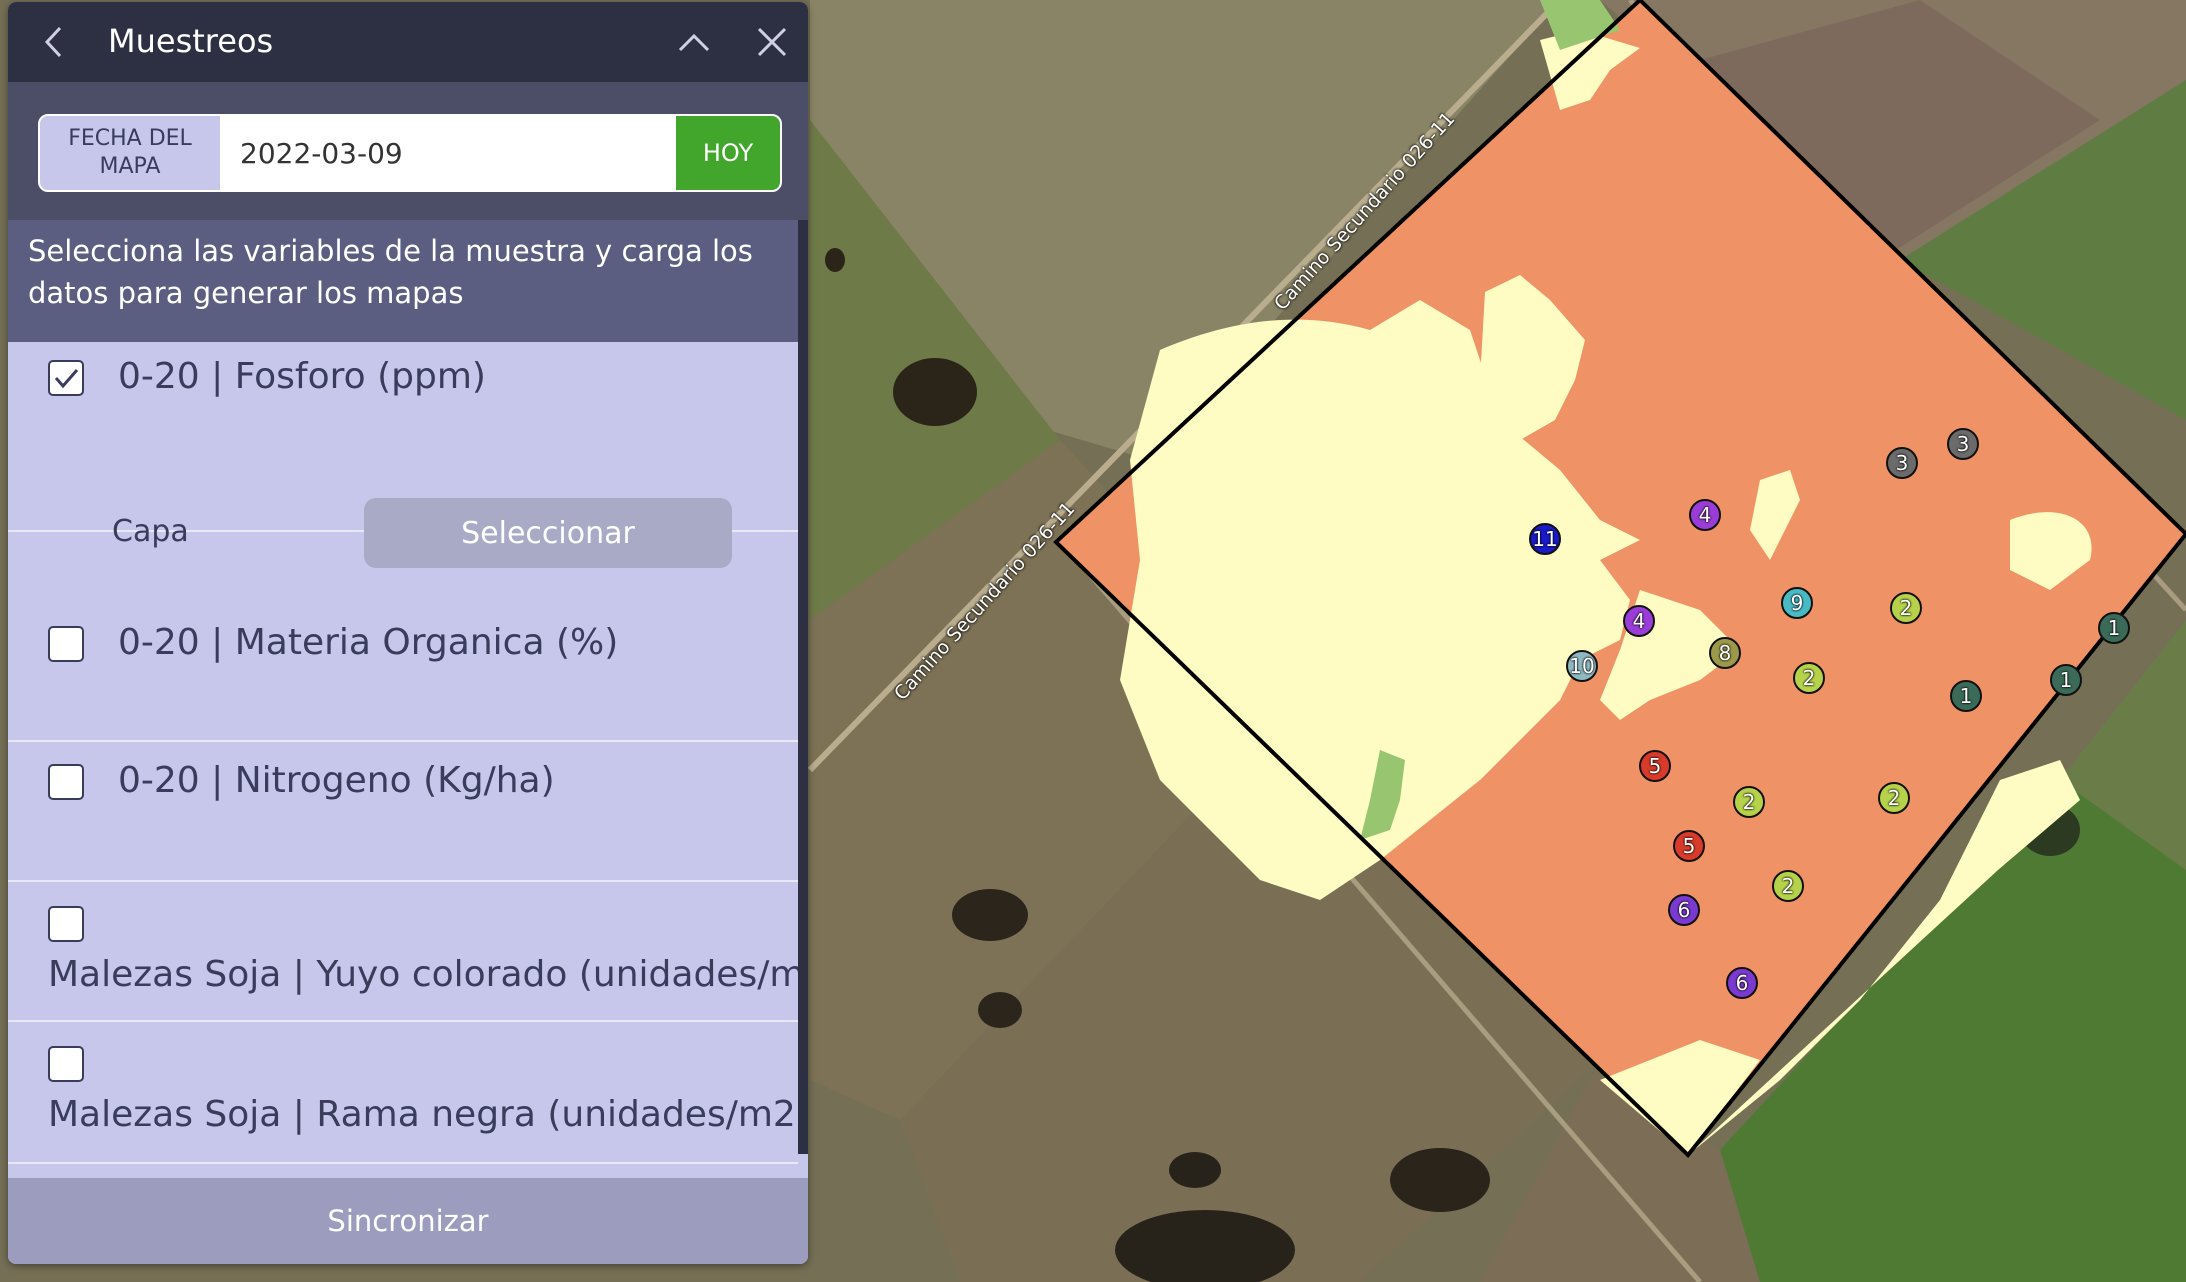  I want to click on date-field-group: FECHA DEL MAPA HOY, so click(410, 153).